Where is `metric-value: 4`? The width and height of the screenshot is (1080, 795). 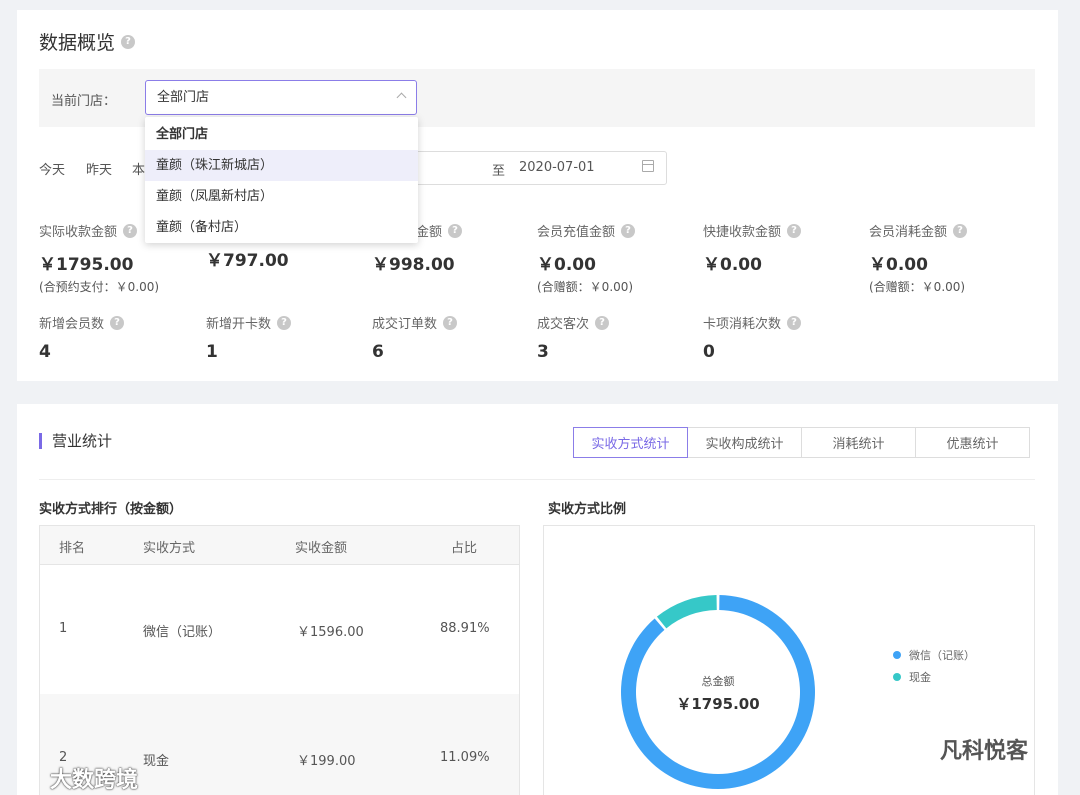
metric-value: 4 is located at coordinates (45, 352).